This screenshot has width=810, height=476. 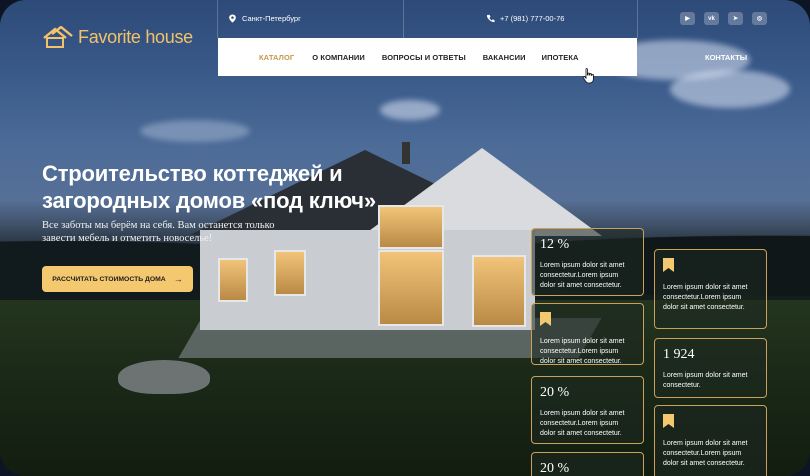 What do you see at coordinates (178, 279) in the screenshot?
I see `arrow-right-icon: →` at bounding box center [178, 279].